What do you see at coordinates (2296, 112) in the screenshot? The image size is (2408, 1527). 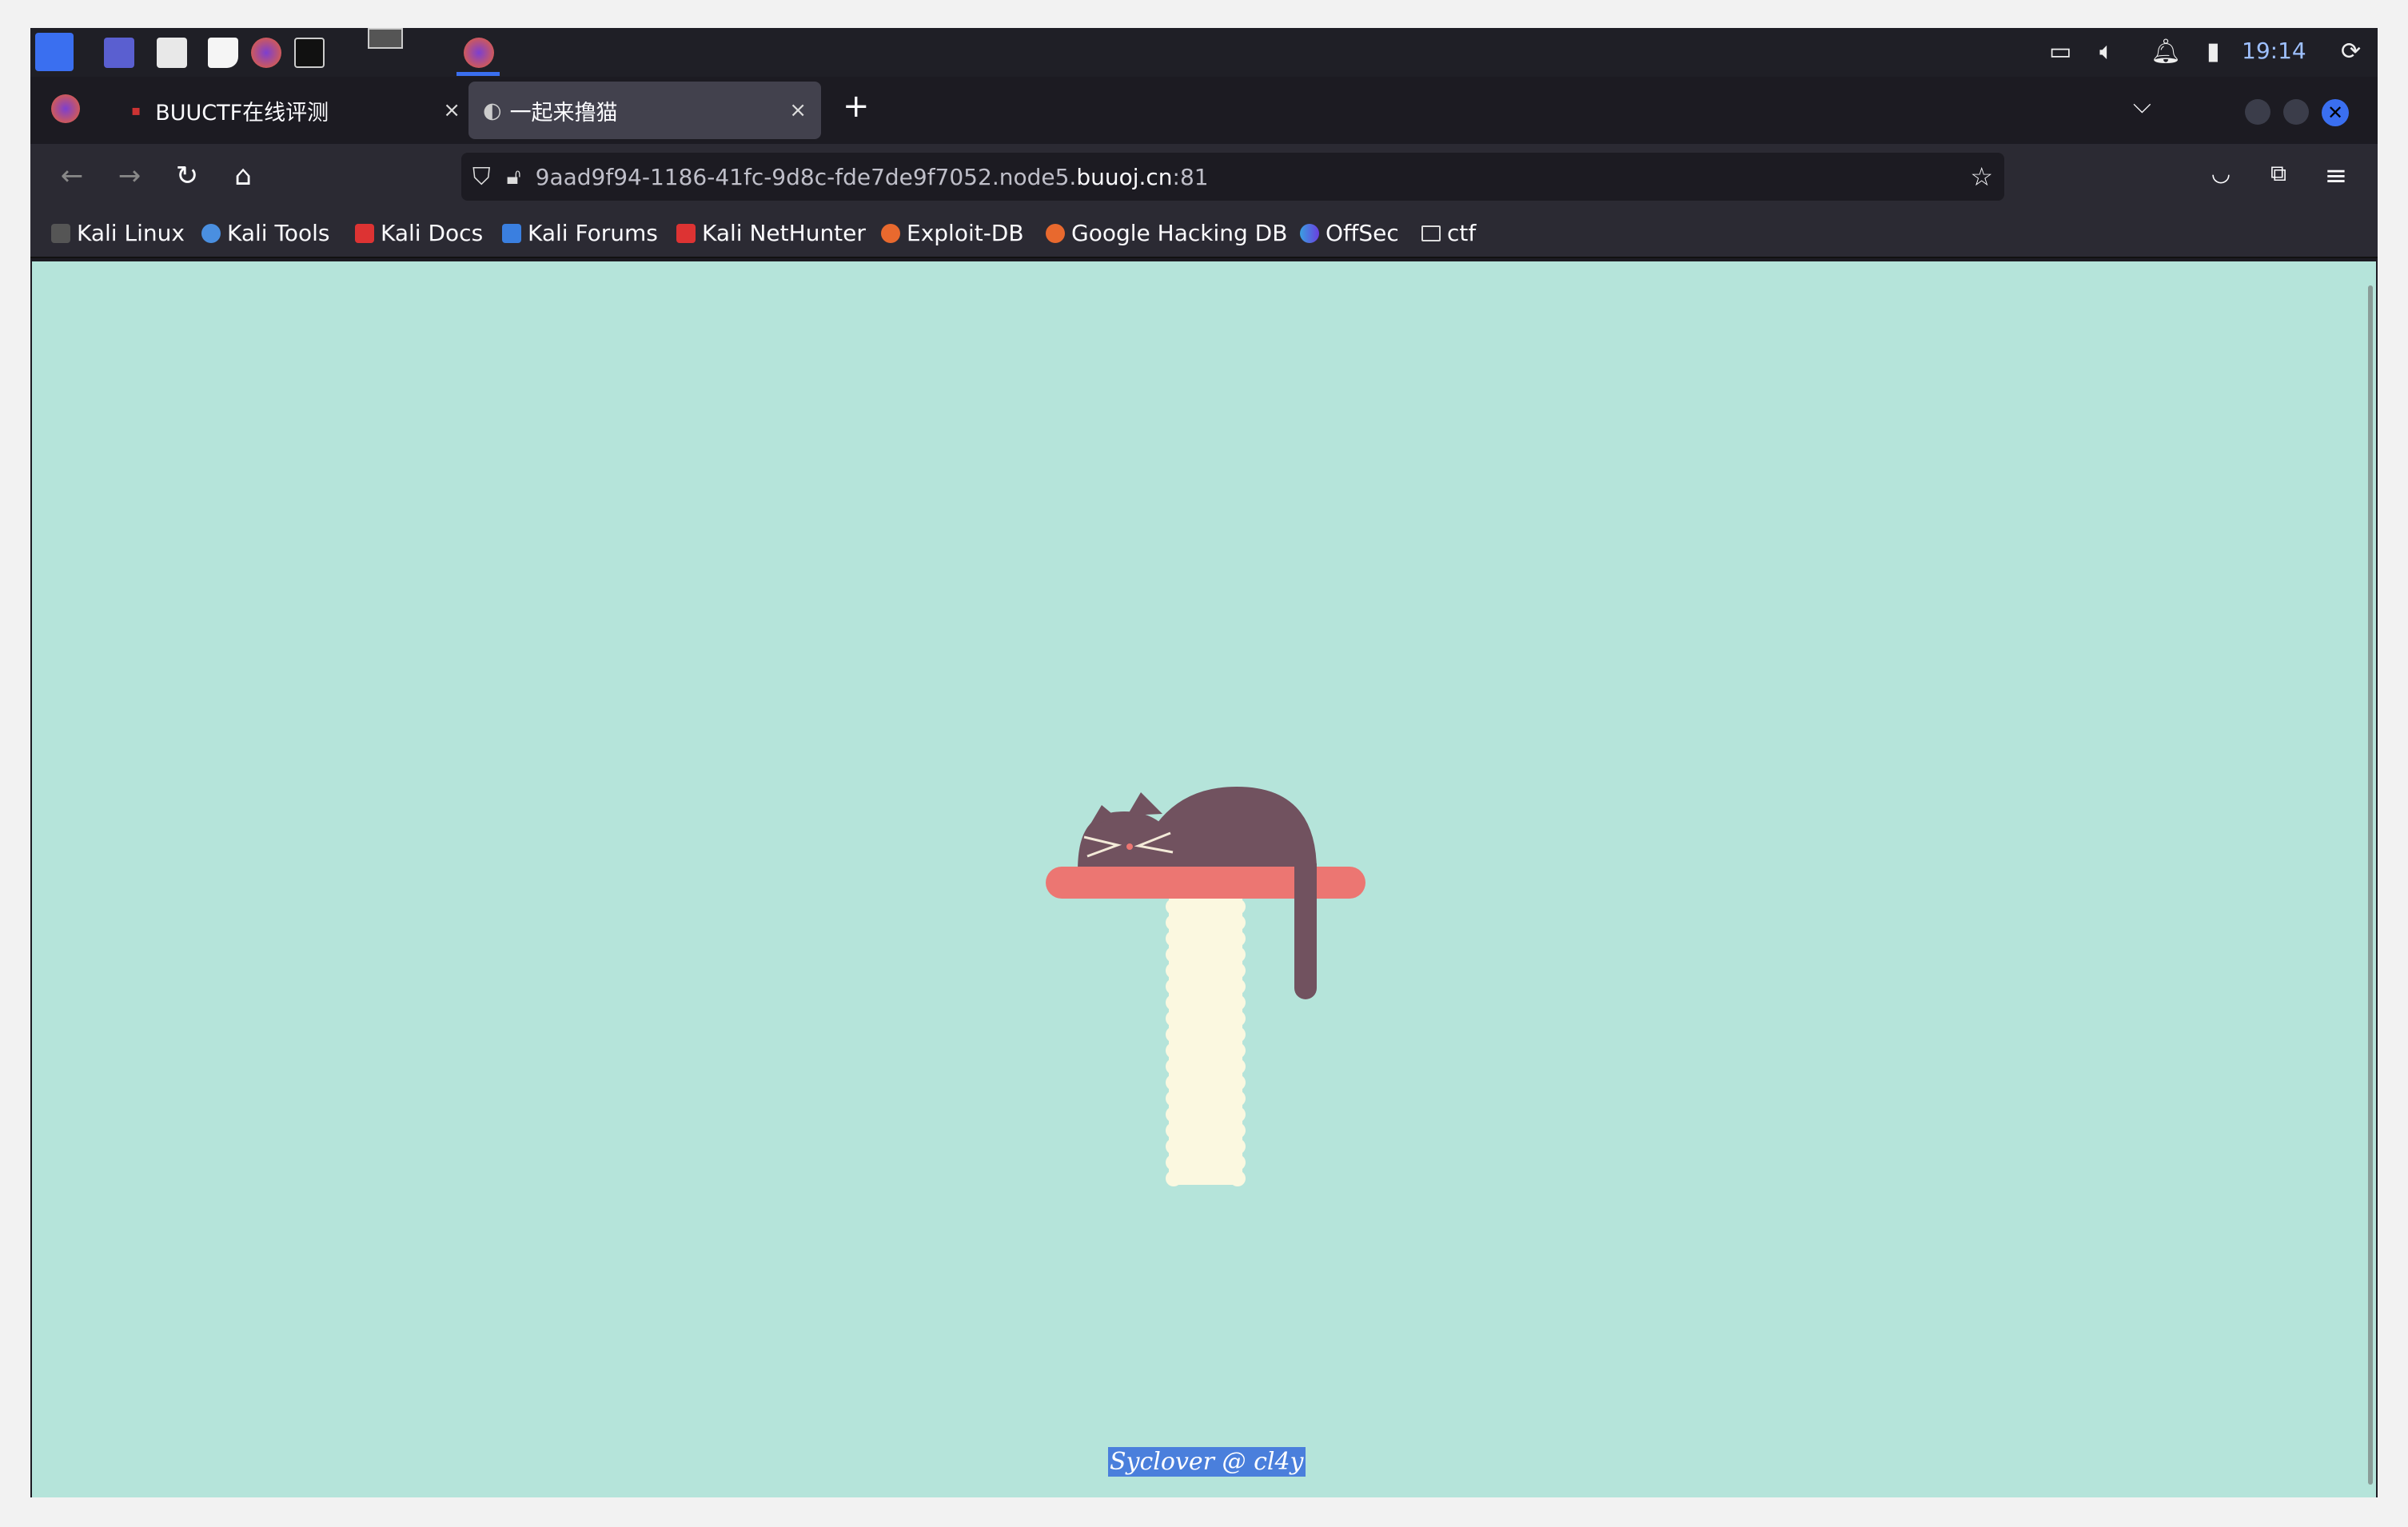 I see `maximize-button` at bounding box center [2296, 112].